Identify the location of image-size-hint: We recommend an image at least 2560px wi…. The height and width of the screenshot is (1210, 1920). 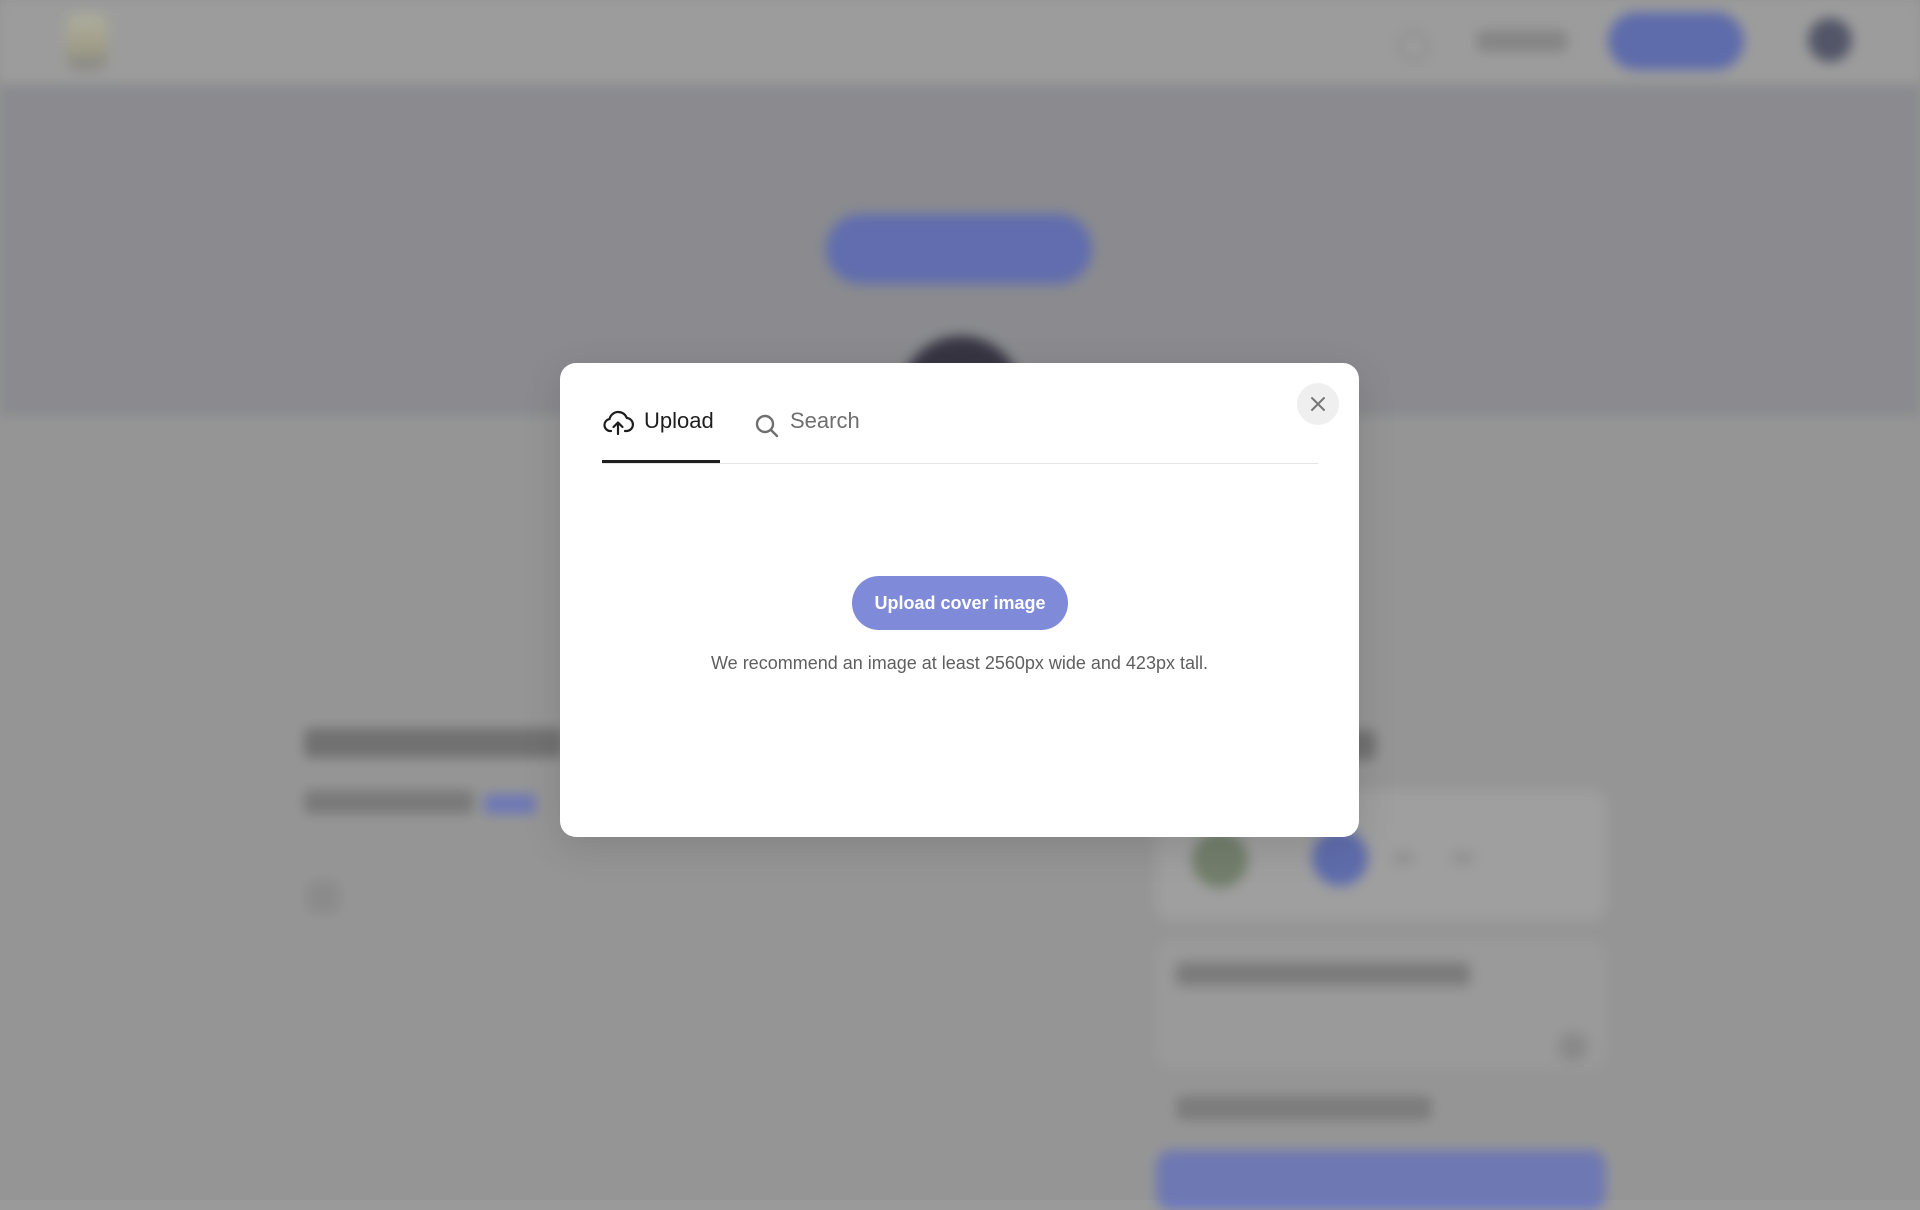
(959, 663).